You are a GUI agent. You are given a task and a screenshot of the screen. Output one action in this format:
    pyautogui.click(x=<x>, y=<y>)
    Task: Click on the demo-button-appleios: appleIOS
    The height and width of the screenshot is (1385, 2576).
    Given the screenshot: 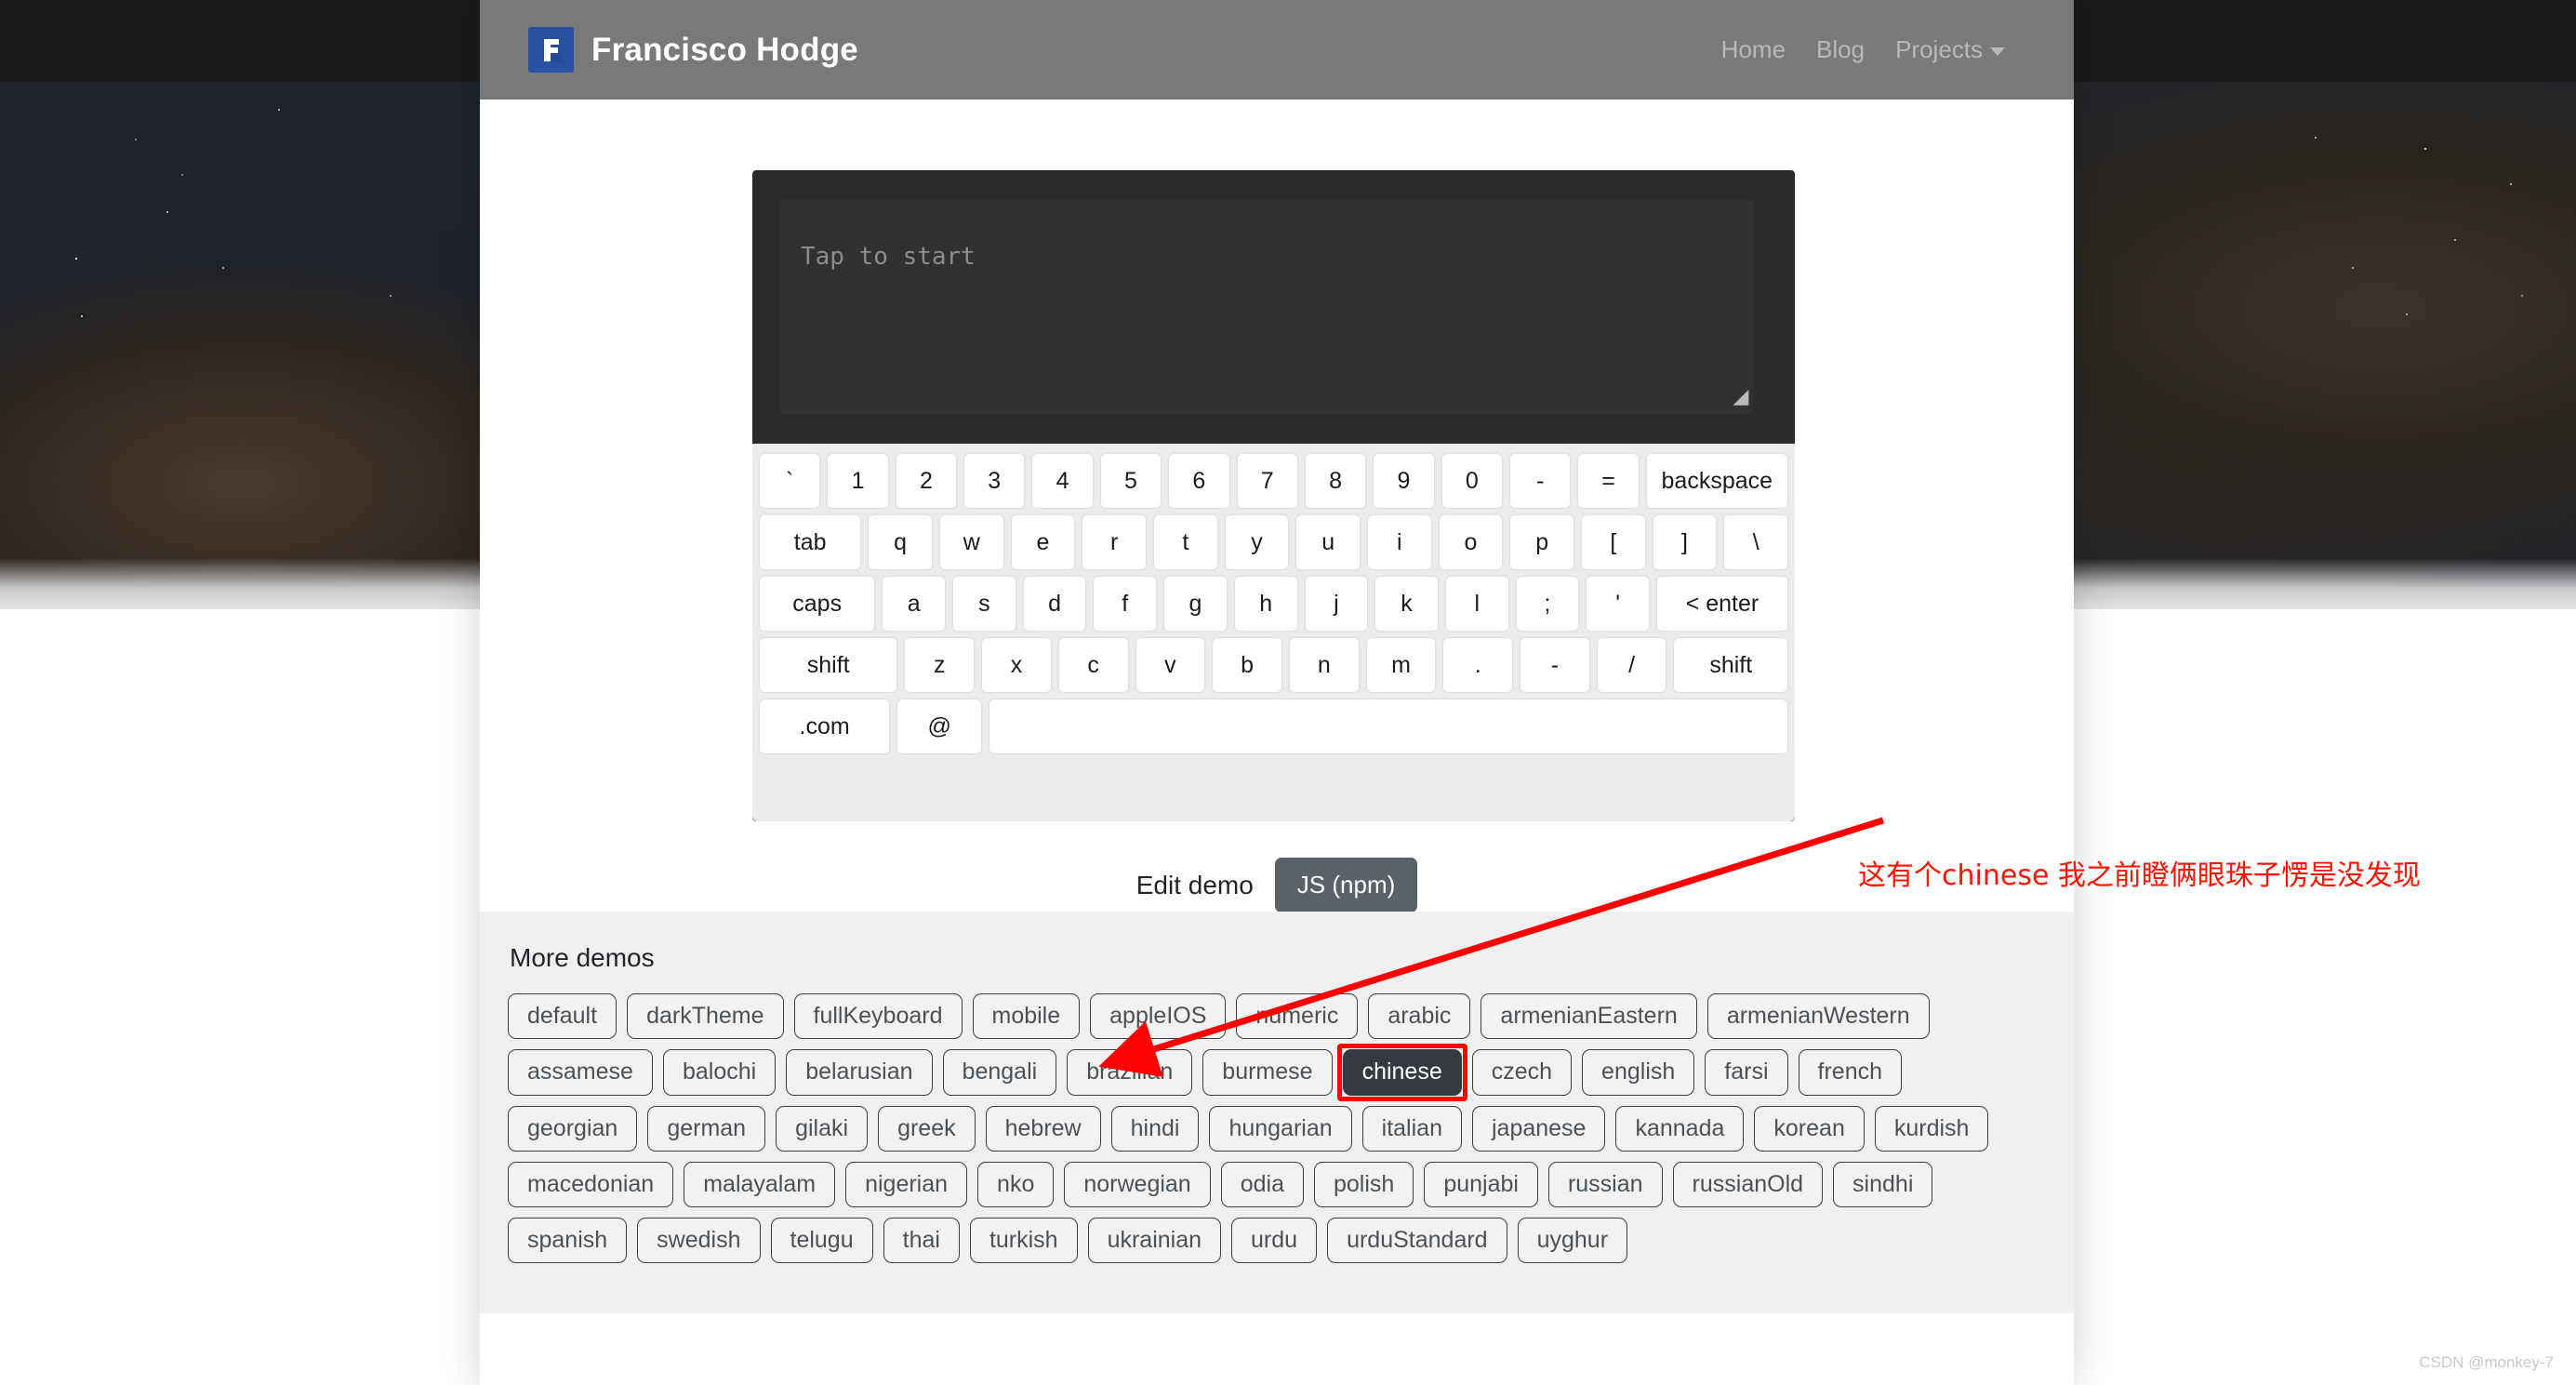 What is the action you would take?
    pyautogui.click(x=1158, y=1016)
    